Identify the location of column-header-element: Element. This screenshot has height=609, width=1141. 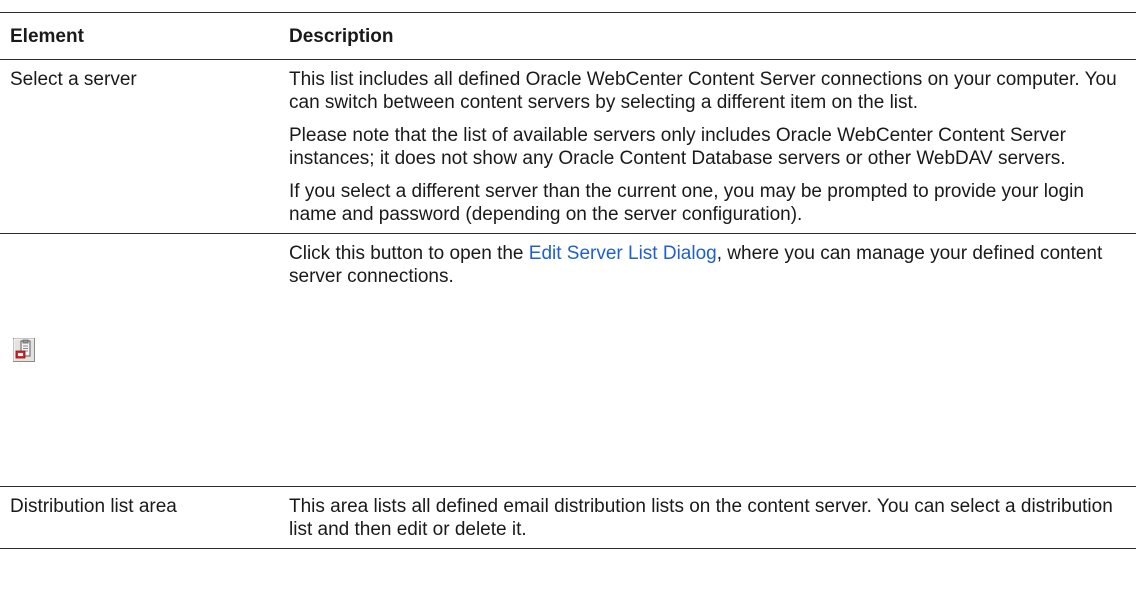
(139, 36).